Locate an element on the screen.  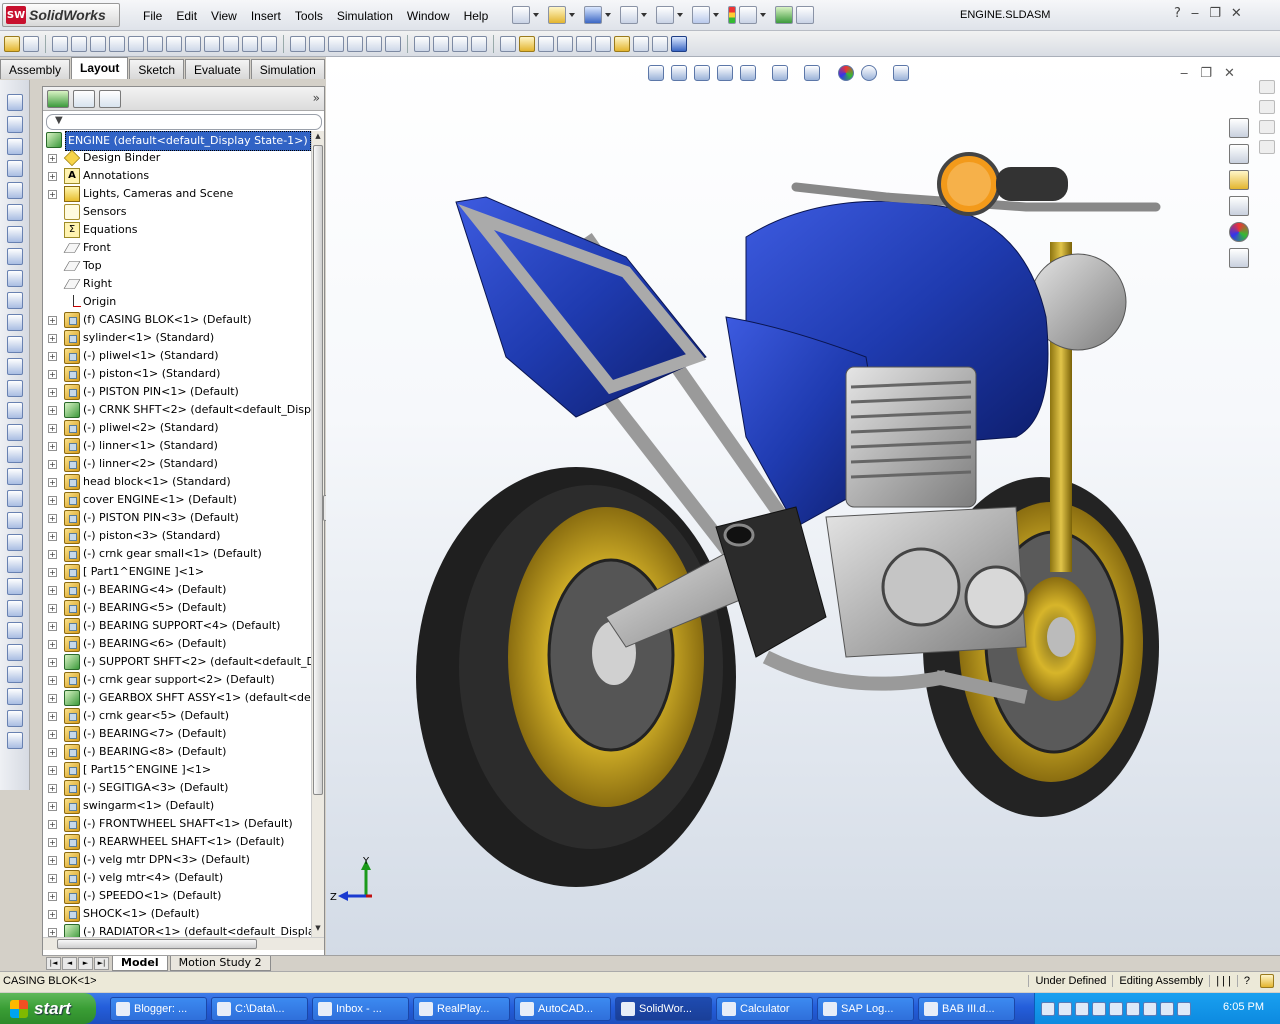
tree-item: Origin is located at coordinates (177, 302).